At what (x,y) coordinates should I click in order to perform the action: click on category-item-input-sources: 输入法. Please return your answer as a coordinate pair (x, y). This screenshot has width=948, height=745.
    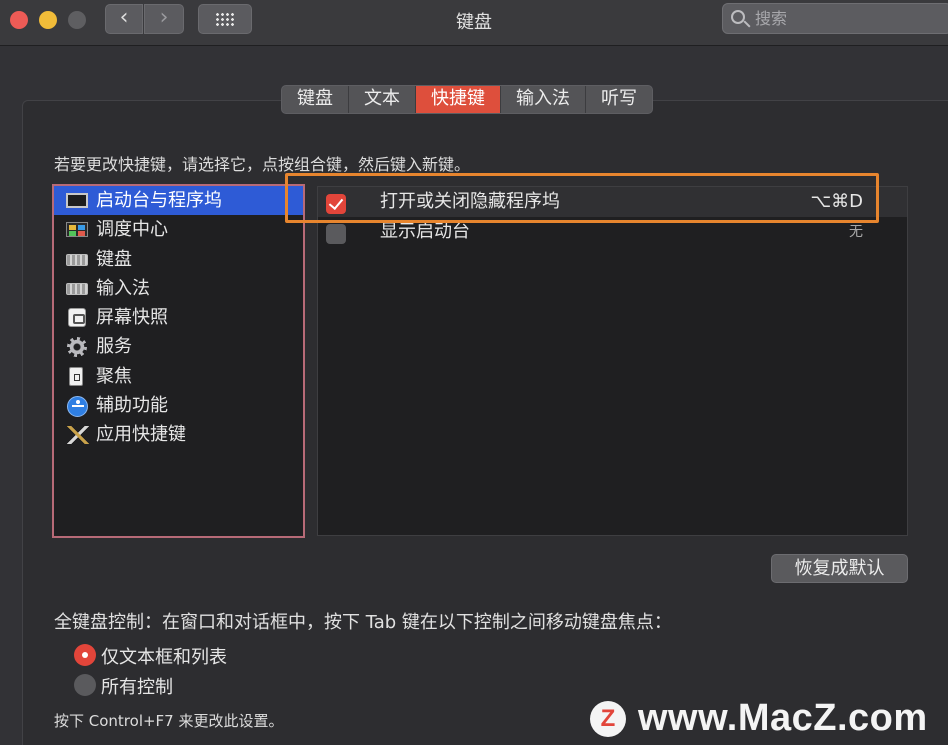
    Looking at the image, I should click on (178, 288).